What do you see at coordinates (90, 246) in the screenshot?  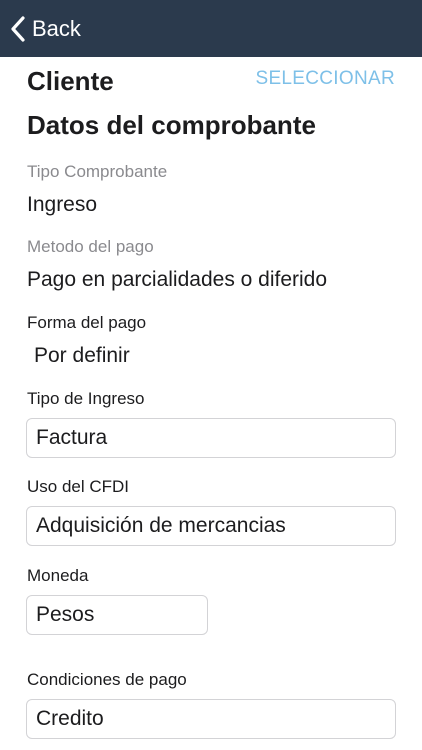 I see `metodo-pago-label: Metodo del pago` at bounding box center [90, 246].